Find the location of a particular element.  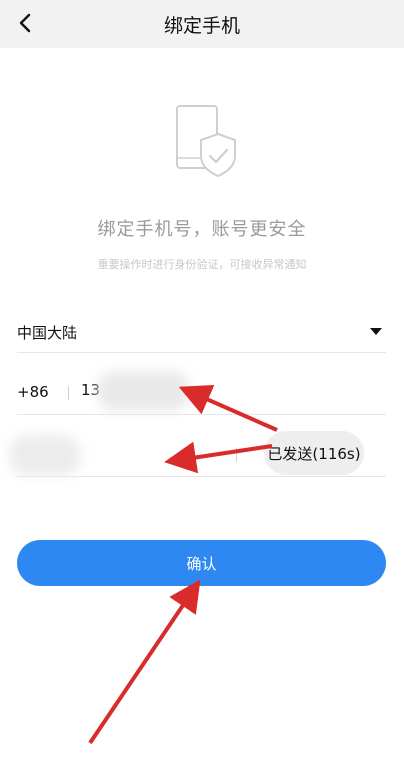

confirm-button: 确认 is located at coordinates (201, 563).